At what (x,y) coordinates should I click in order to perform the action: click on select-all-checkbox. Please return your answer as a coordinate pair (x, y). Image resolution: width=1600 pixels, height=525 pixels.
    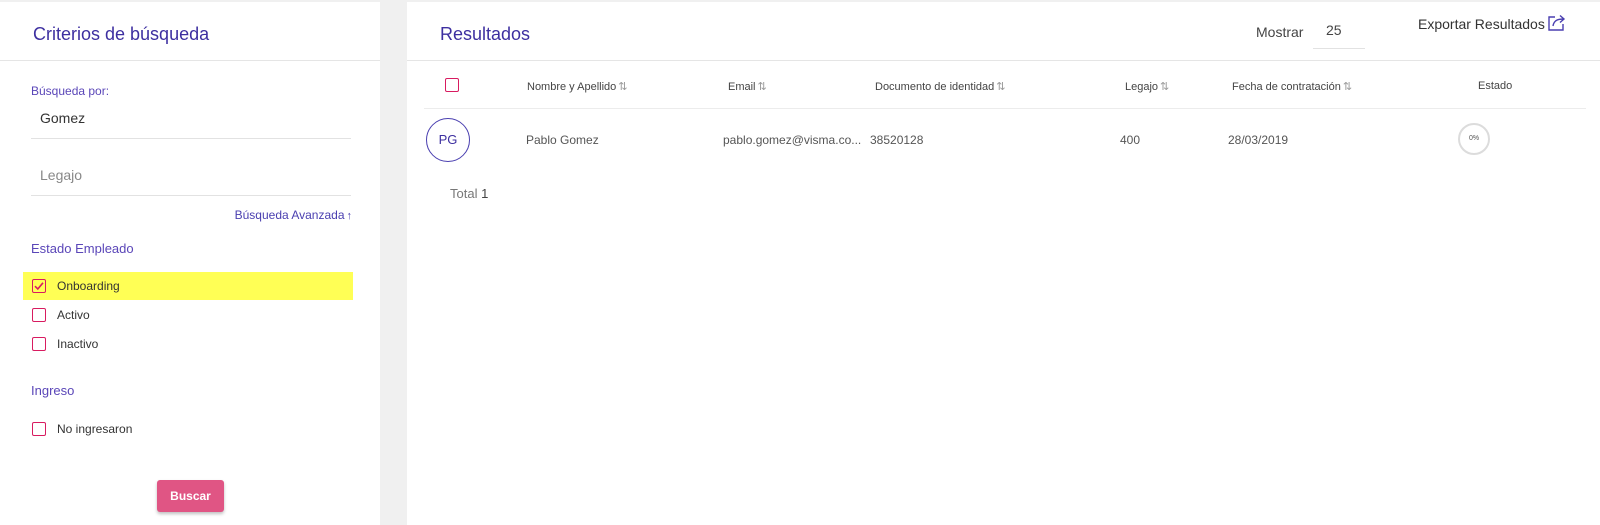
    Looking at the image, I should click on (452, 85).